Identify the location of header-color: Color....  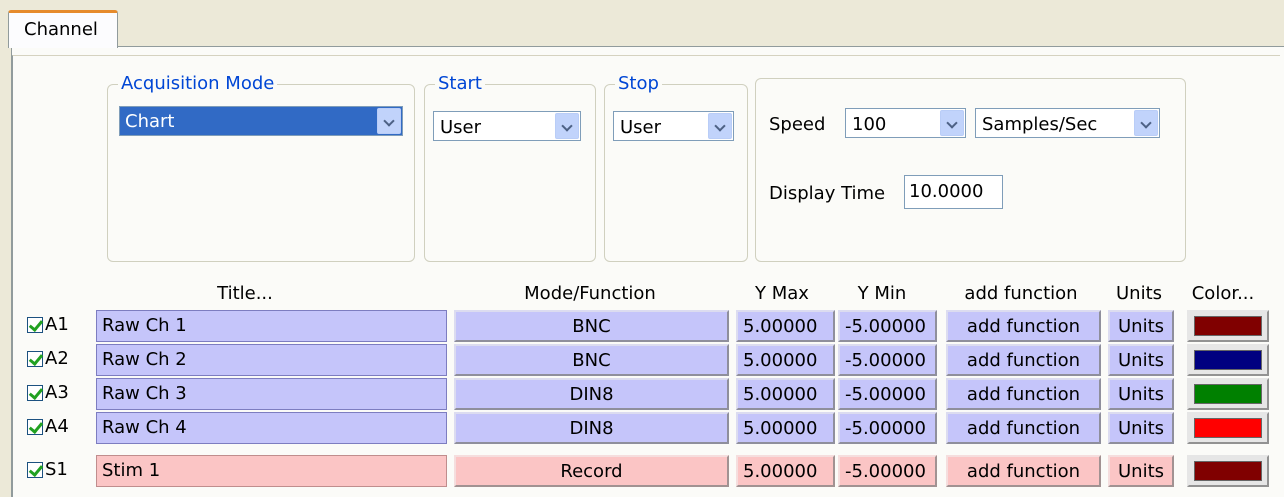
(1223, 293).